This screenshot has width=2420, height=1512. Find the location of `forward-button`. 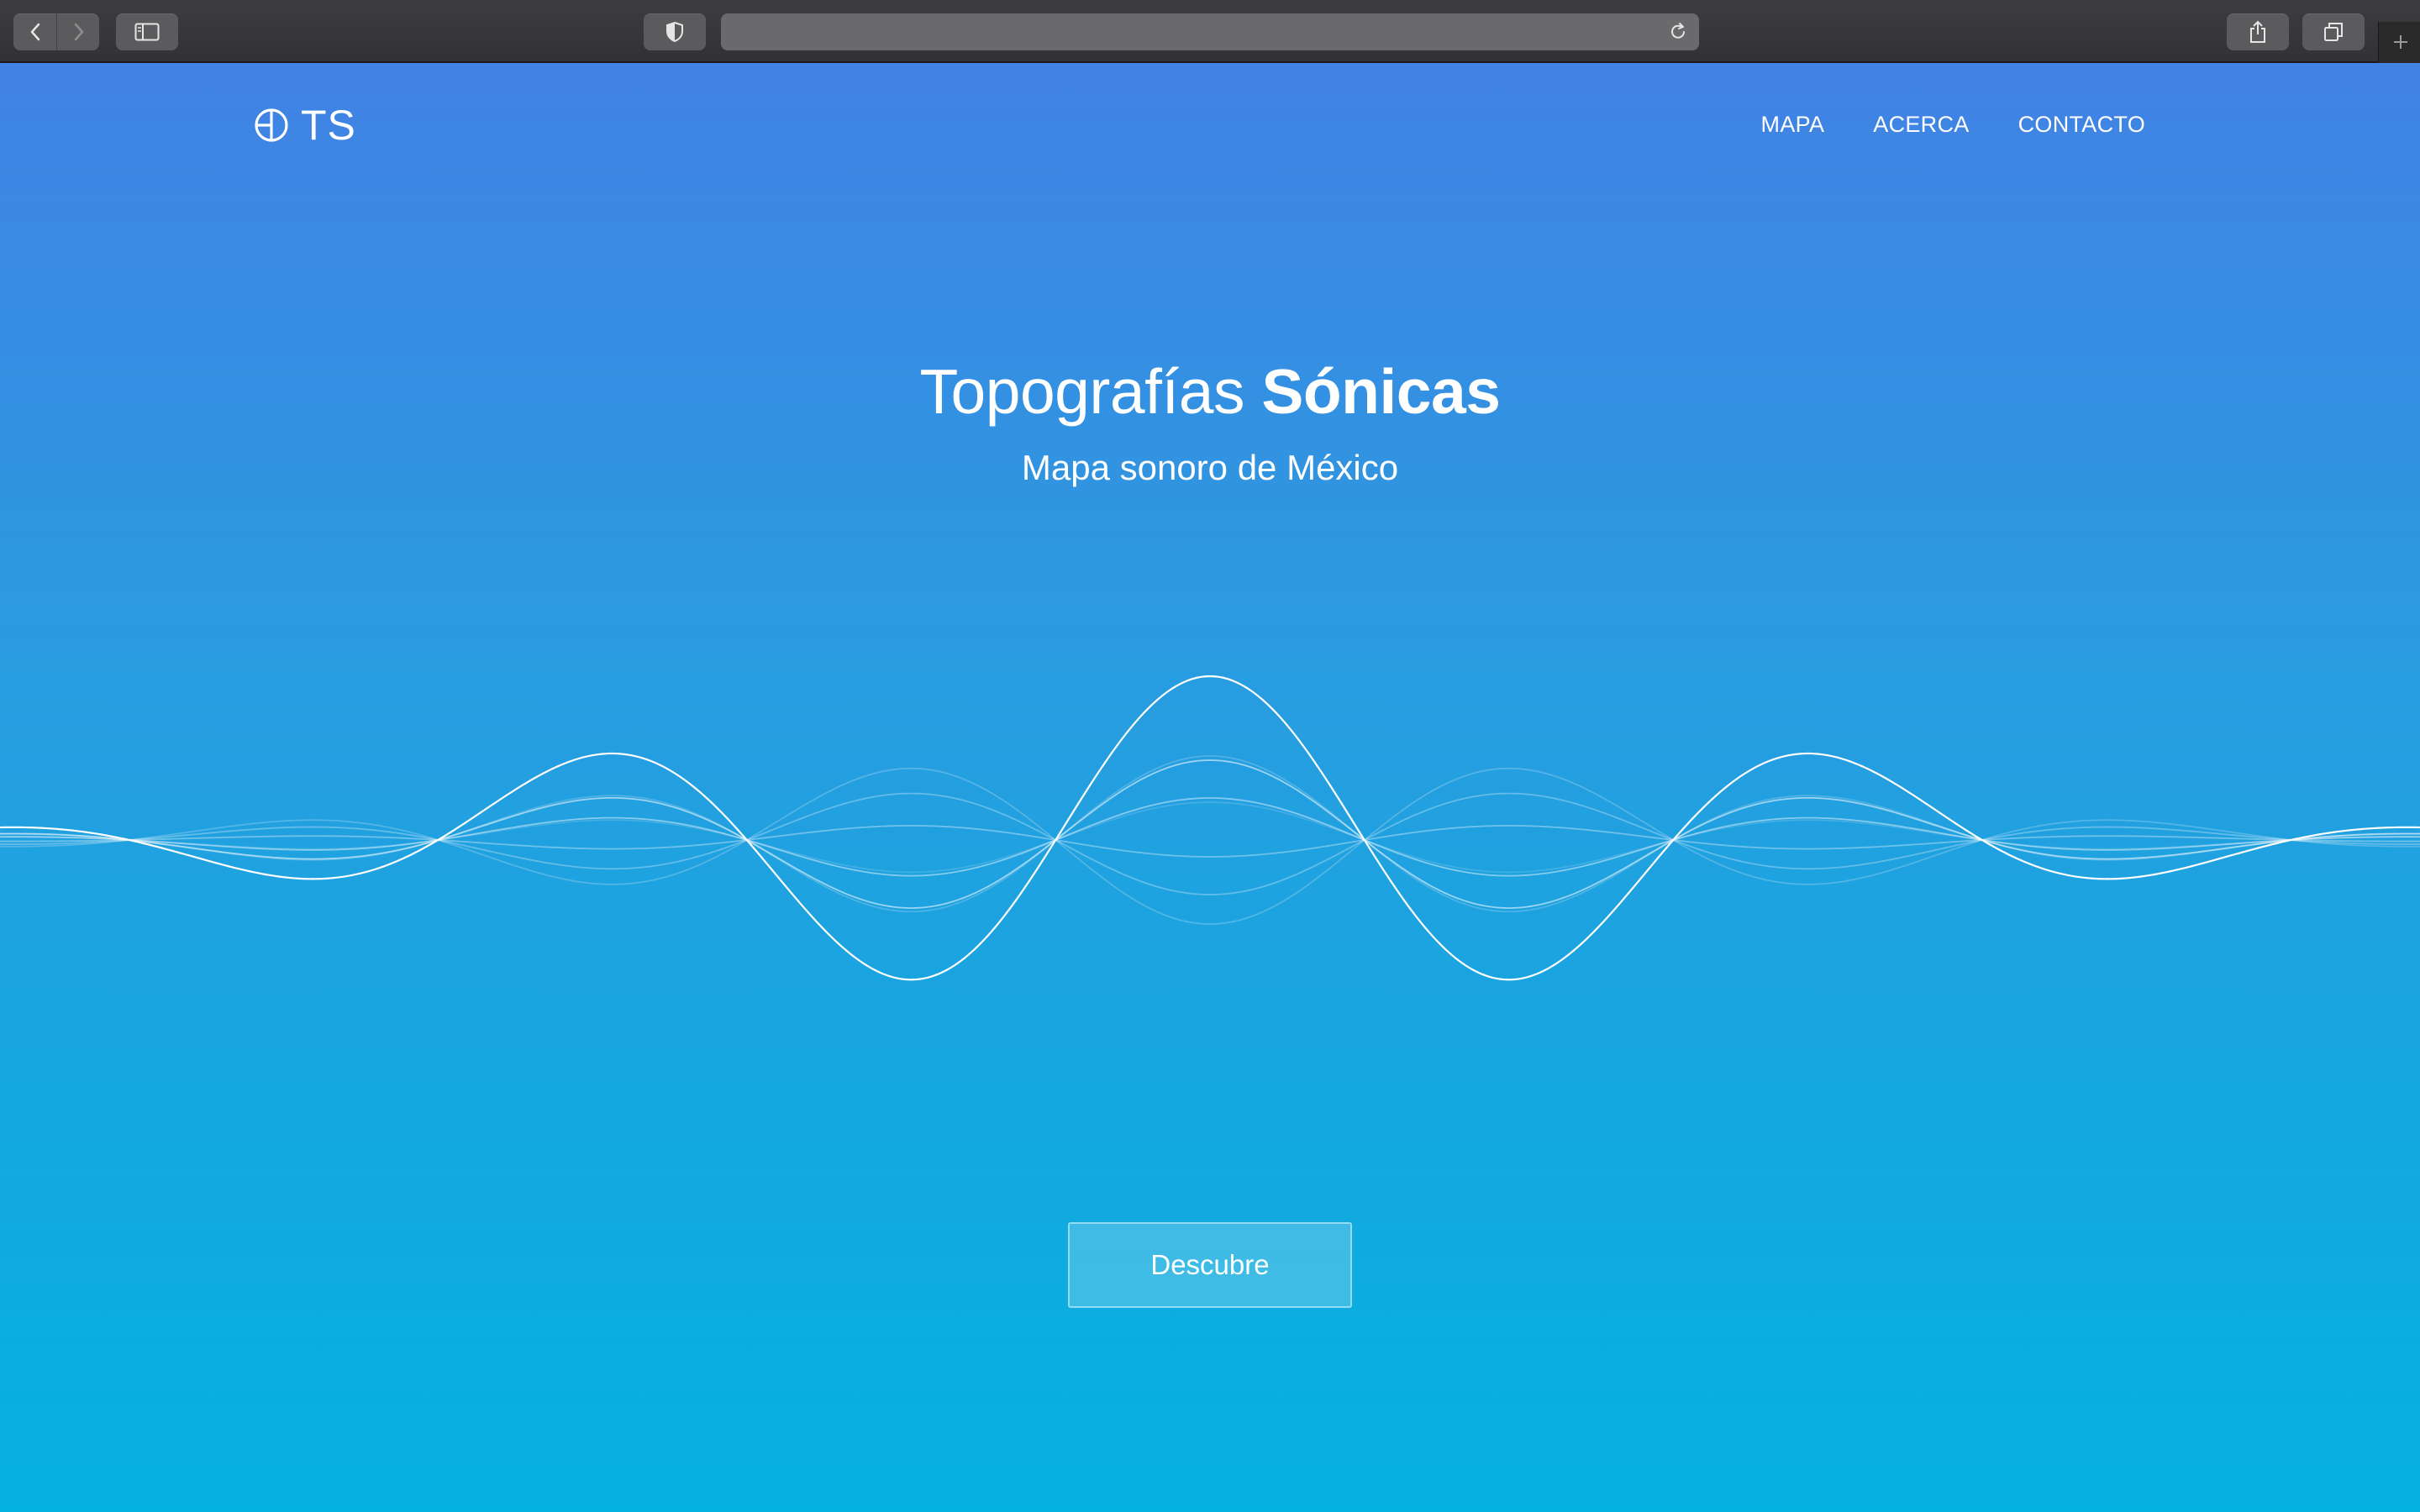

forward-button is located at coordinates (78, 31).